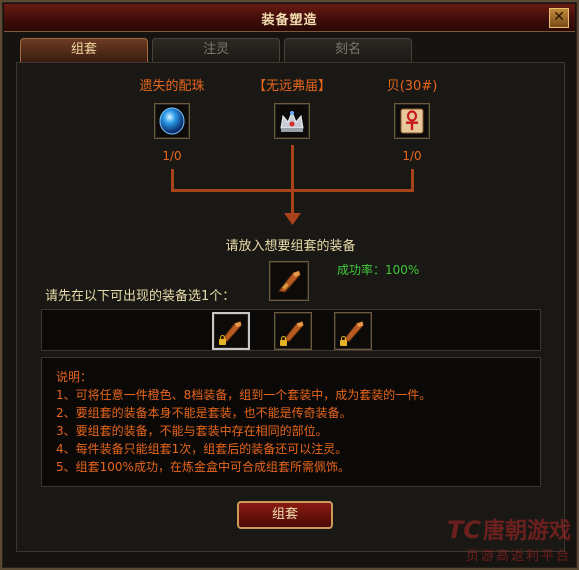 This screenshot has width=579, height=570. What do you see at coordinates (292, 181) in the screenshot?
I see `connector-center` at bounding box center [292, 181].